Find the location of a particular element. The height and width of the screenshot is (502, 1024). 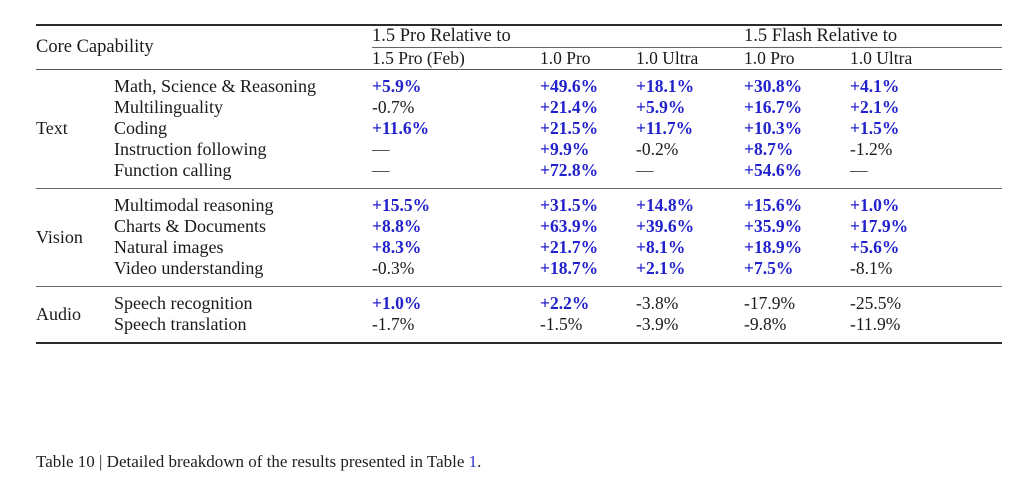

value-cell-c1: -0.3% is located at coordinates (393, 268).